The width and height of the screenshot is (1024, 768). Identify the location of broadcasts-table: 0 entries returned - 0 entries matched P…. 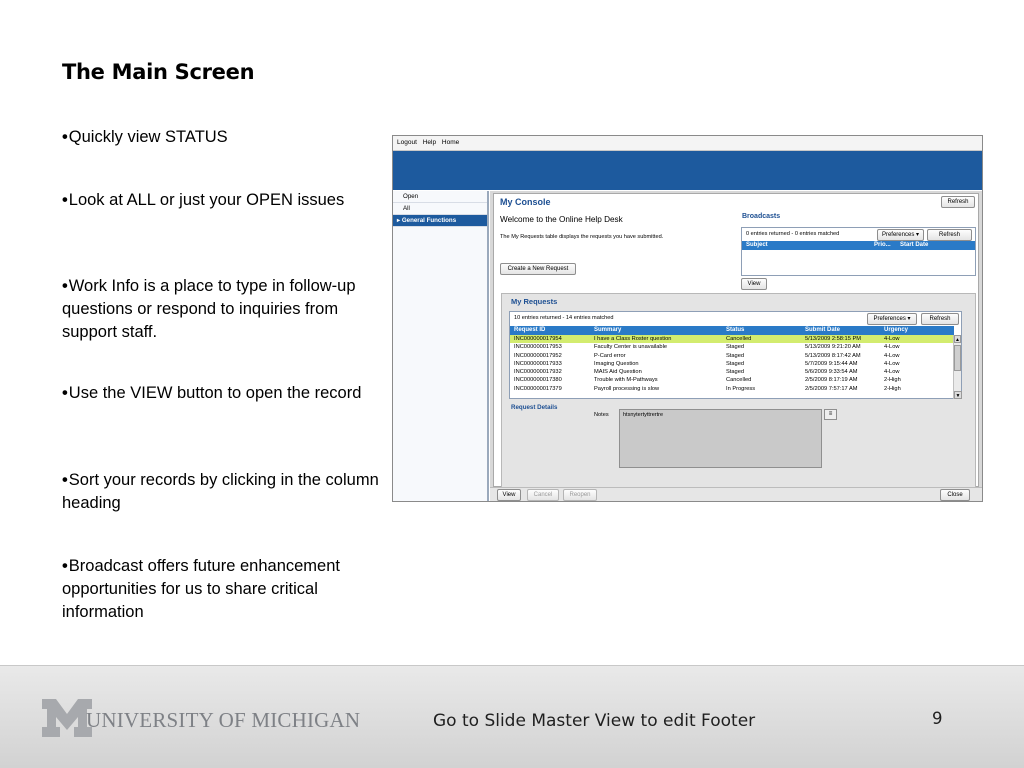
(858, 251).